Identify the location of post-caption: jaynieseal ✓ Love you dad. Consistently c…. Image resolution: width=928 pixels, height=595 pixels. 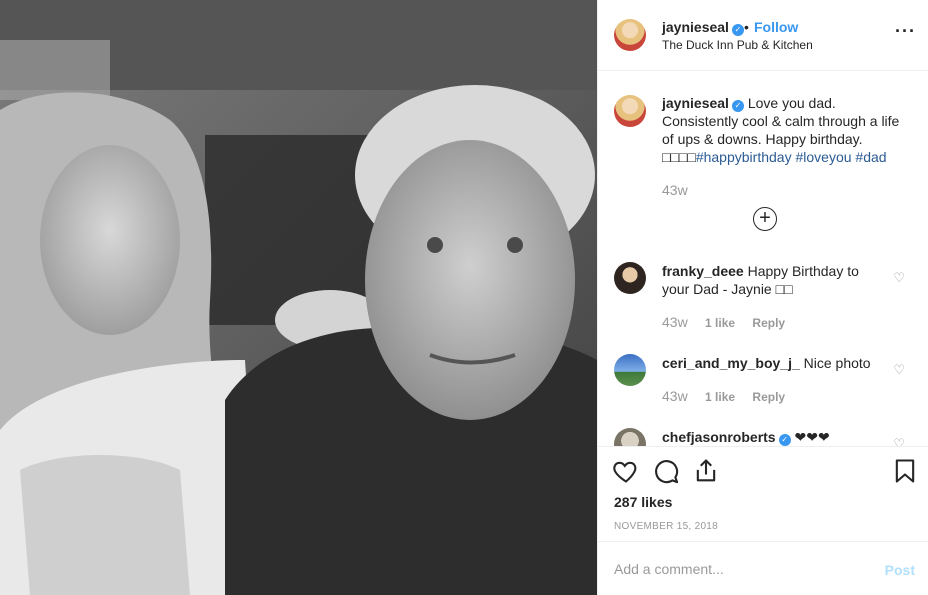
(784, 130).